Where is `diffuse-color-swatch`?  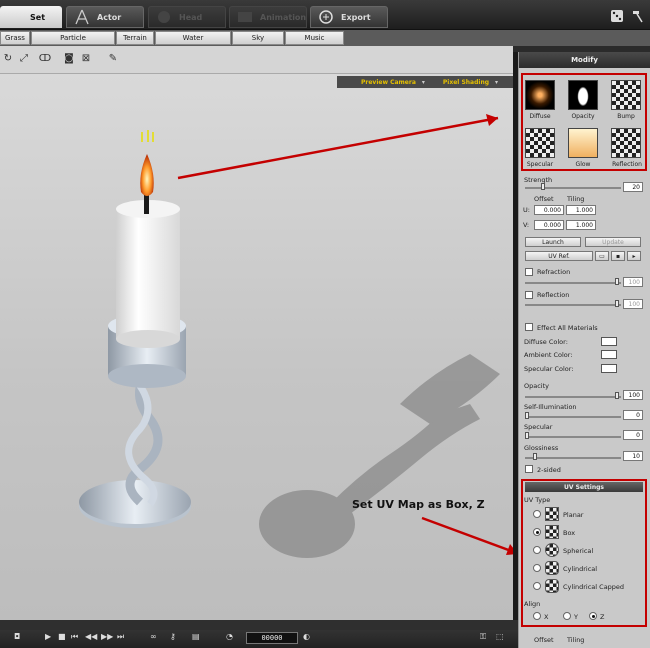
diffuse-color-swatch is located at coordinates (609, 341).